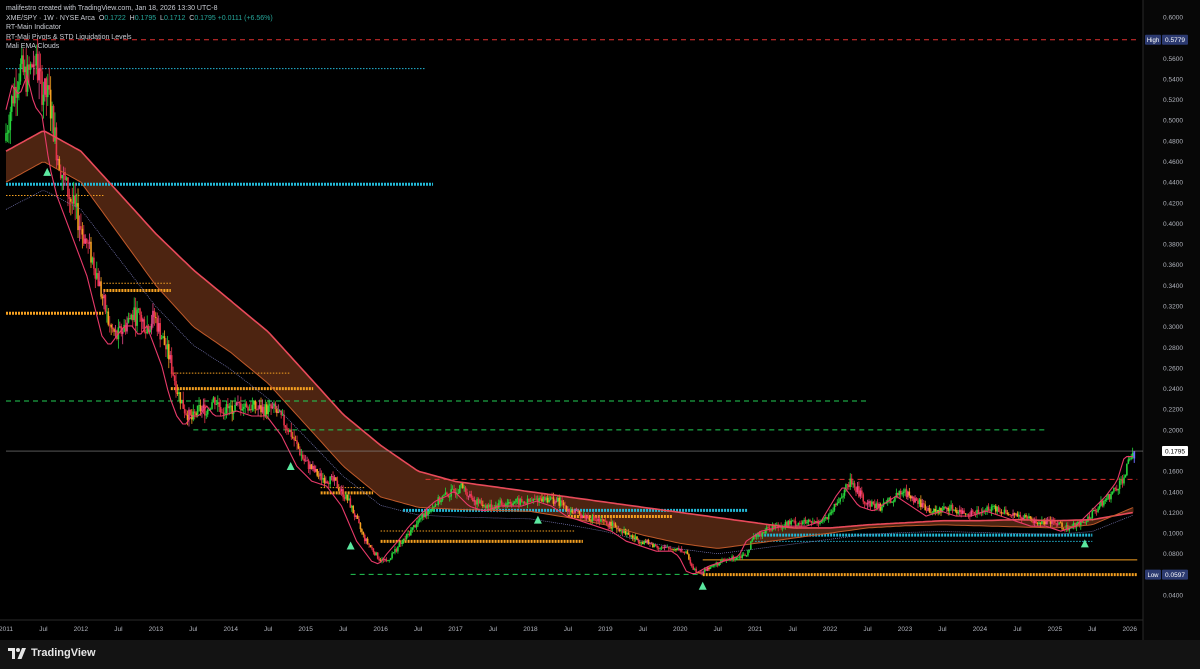 The image size is (1200, 669). What do you see at coordinates (1173, 368) in the screenshot?
I see `y-tick-label: 0.2600` at bounding box center [1173, 368].